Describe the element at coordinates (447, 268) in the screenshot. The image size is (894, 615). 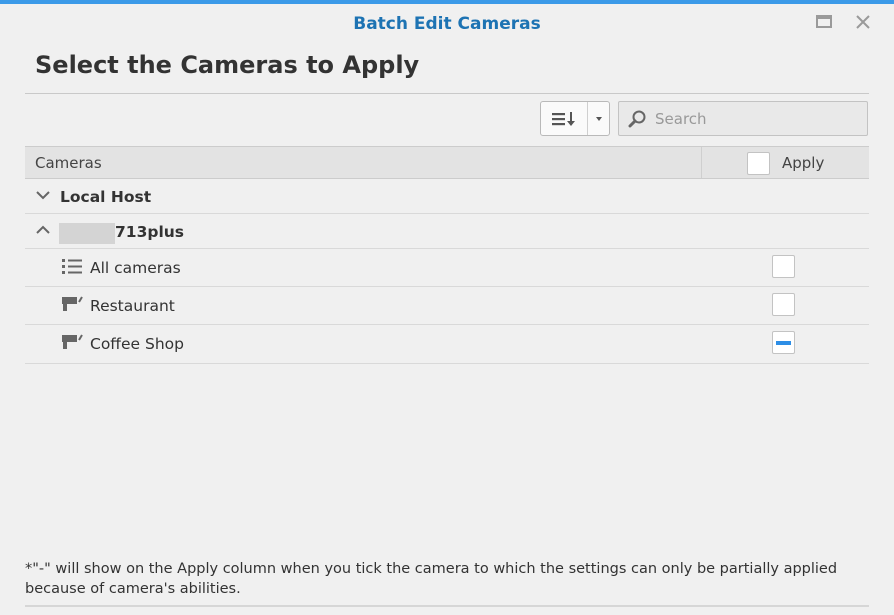
I see `list-item-all-cameras: All cameras` at that location.